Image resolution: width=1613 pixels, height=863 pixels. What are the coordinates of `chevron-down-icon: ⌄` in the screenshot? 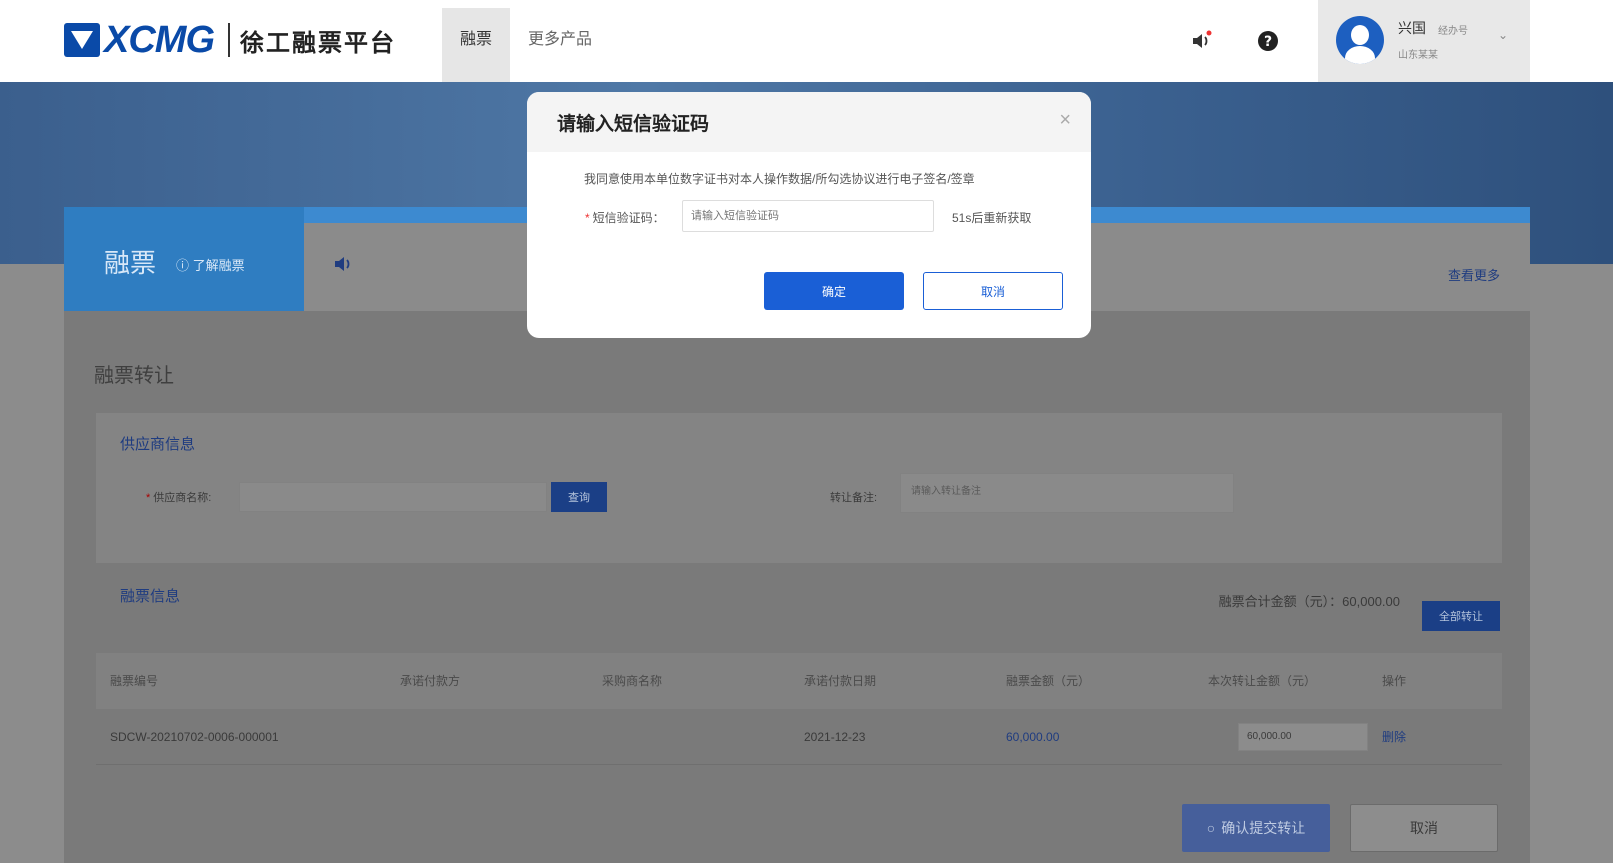 It's located at (1503, 35).